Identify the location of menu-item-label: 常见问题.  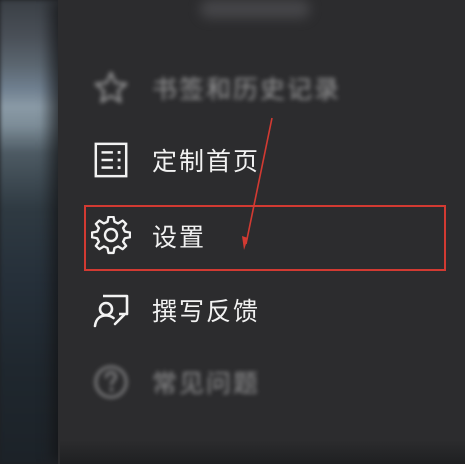
(206, 383).